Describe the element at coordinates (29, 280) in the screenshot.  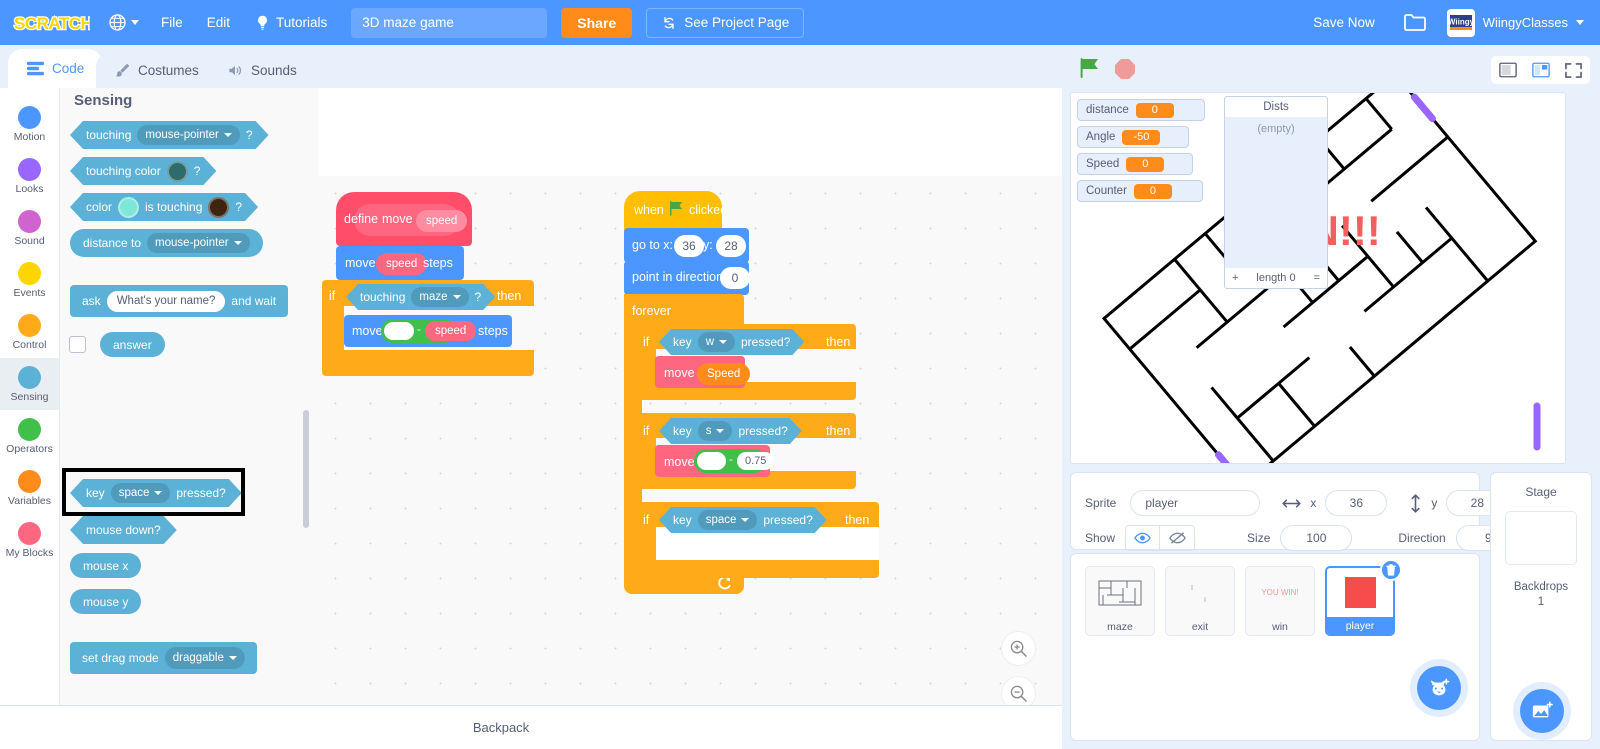
I see `category-events: Events` at that location.